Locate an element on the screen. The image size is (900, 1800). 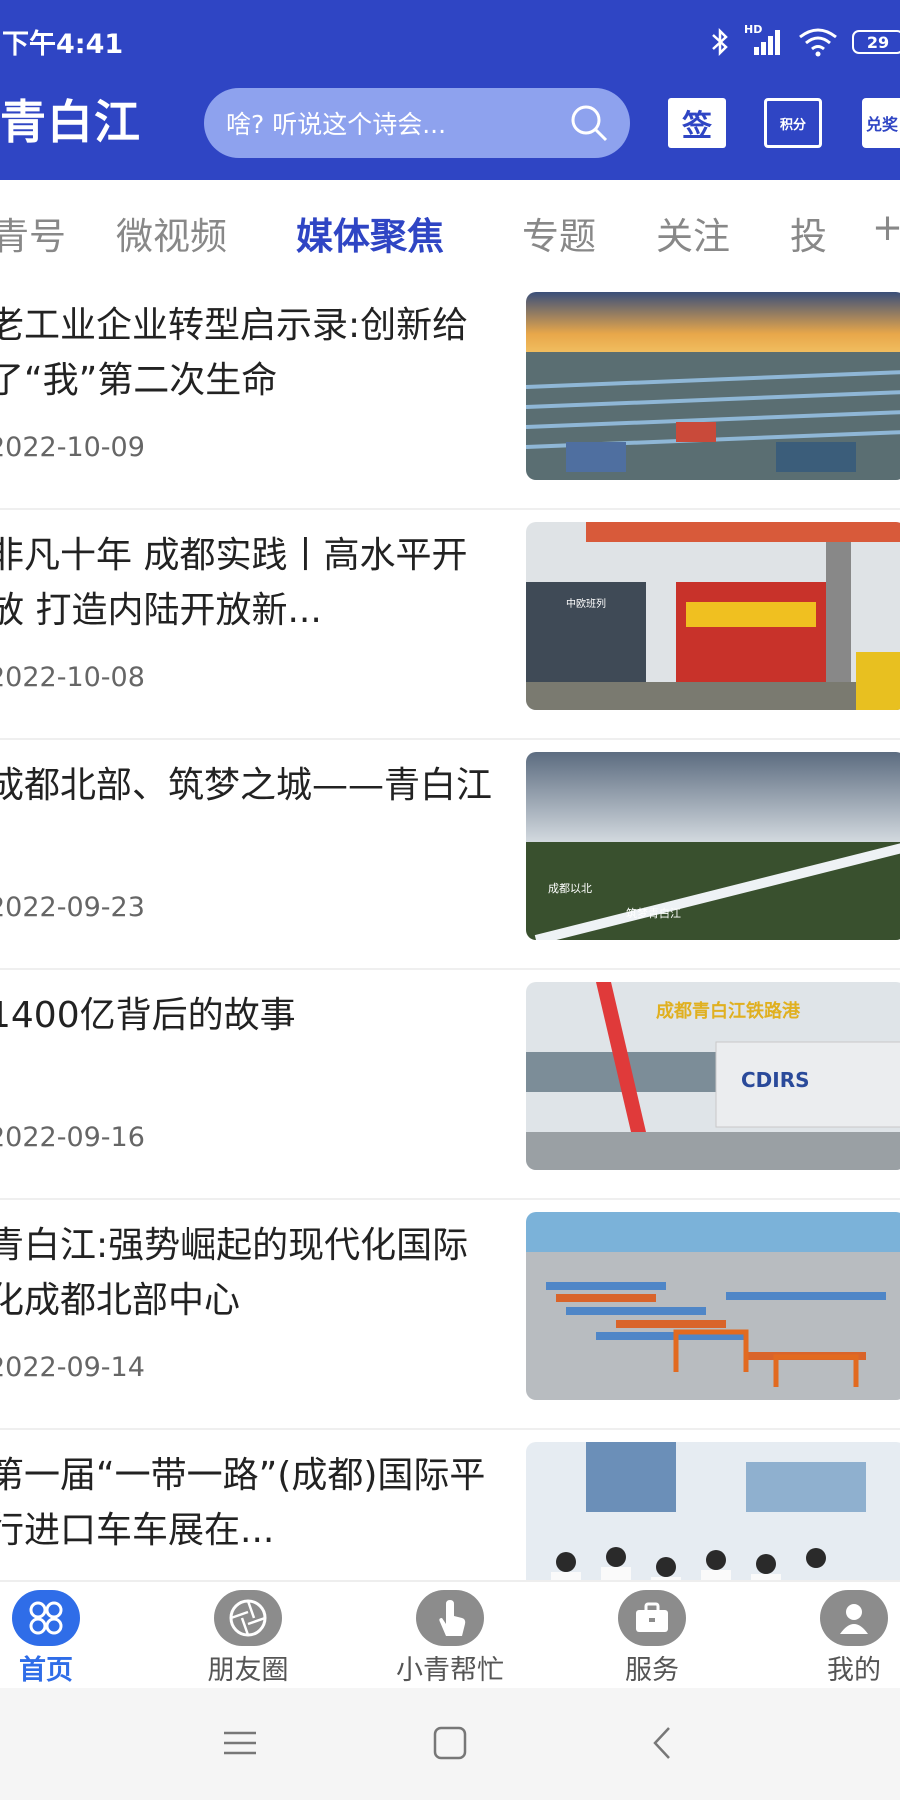
tab-follow: 关注 is located at coordinates (693, 233).